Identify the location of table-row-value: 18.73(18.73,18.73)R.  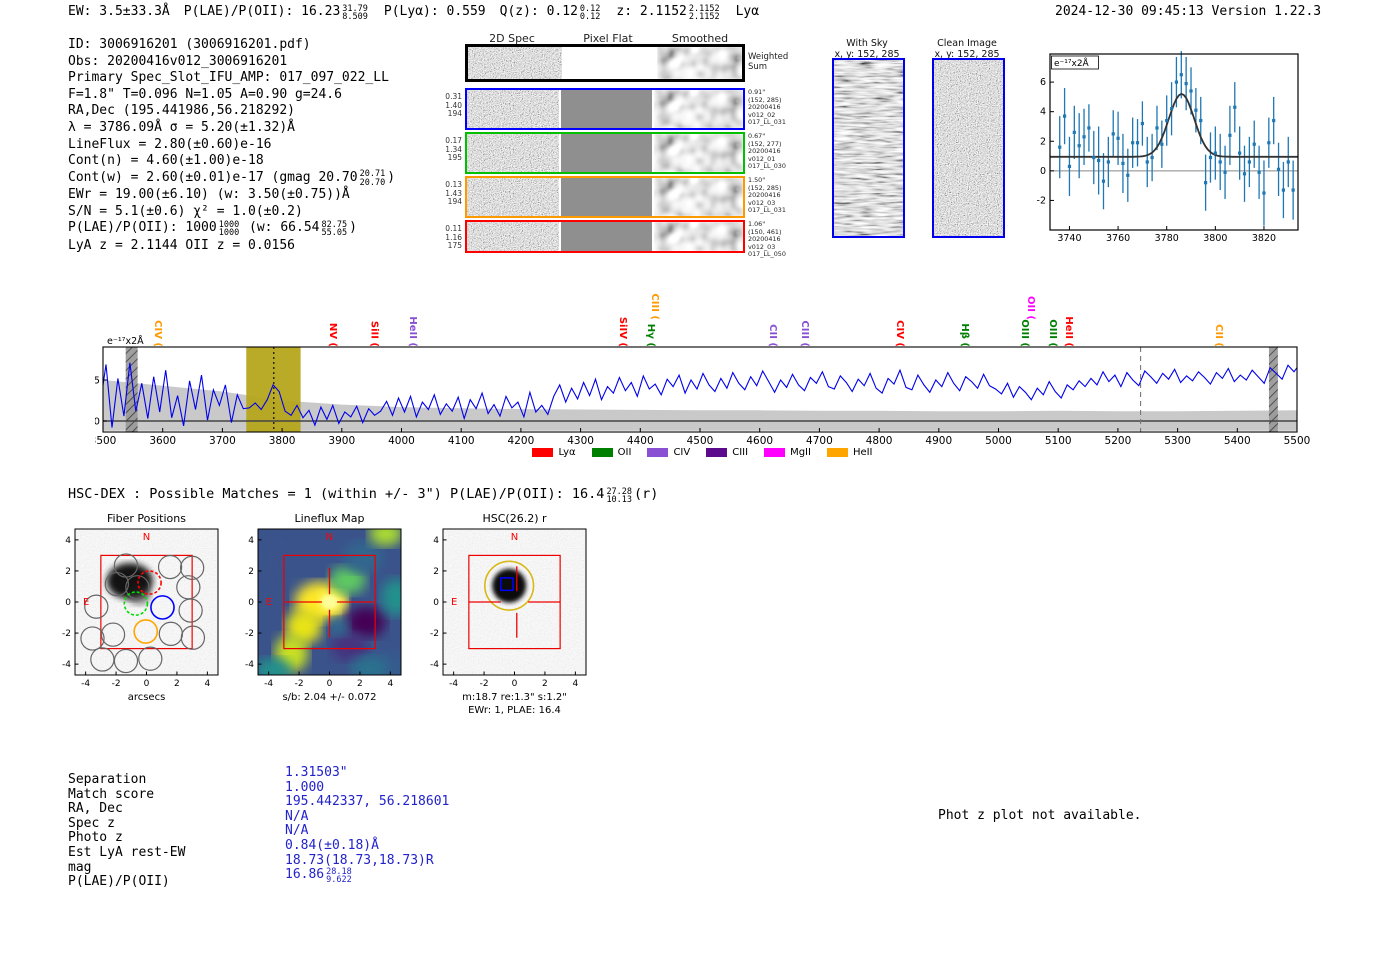
(359, 860).